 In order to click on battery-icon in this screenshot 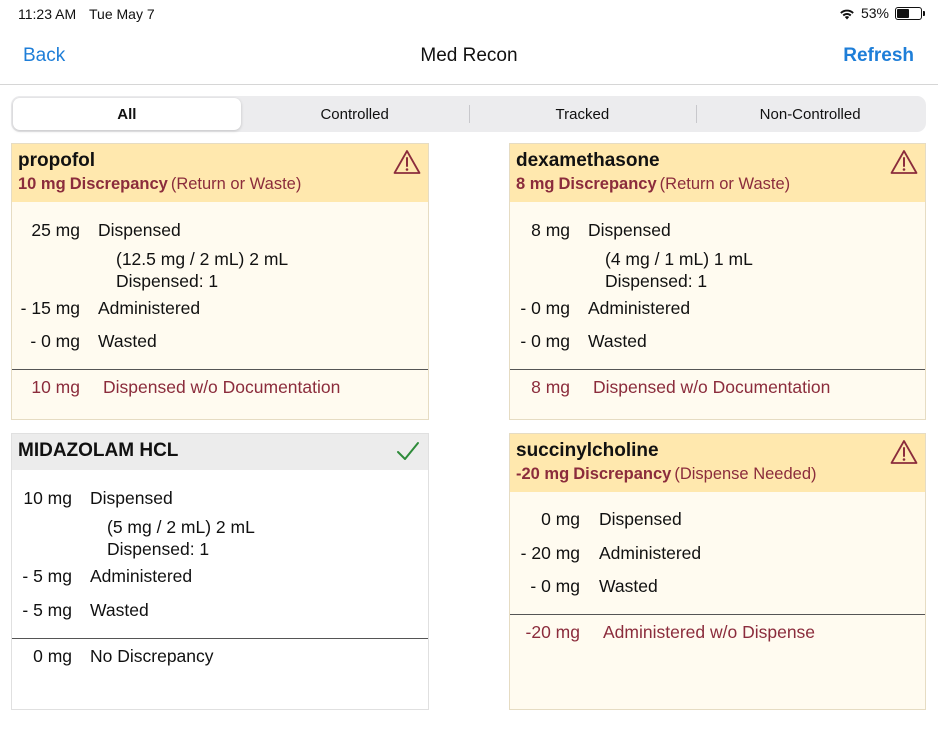, I will do `click(910, 13)`.